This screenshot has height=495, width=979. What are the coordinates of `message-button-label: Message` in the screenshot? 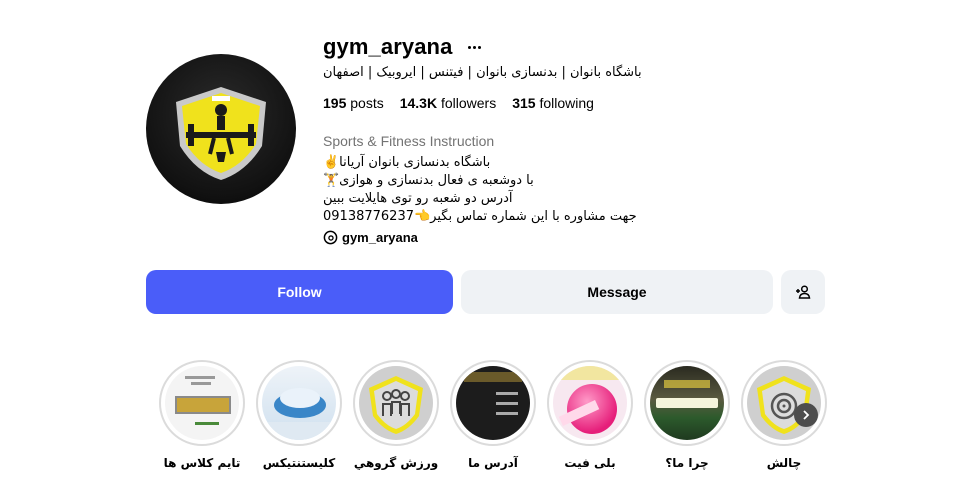 It's located at (617, 292).